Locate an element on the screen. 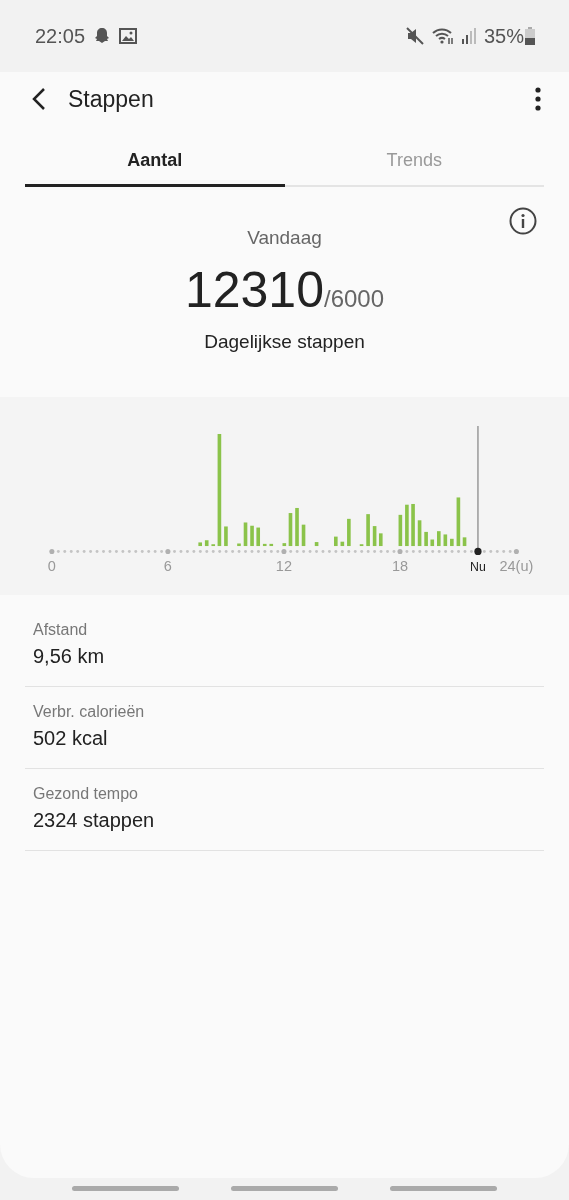  signal-icon is located at coordinates (468, 36).